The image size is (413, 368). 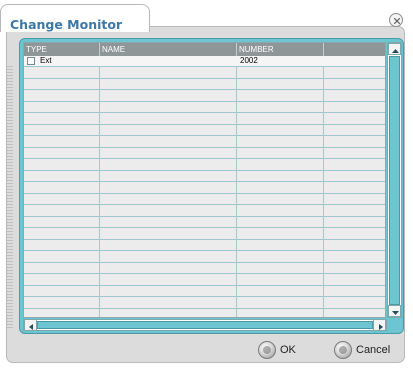 I want to click on title-tab: Change Monitor, so click(x=75, y=18).